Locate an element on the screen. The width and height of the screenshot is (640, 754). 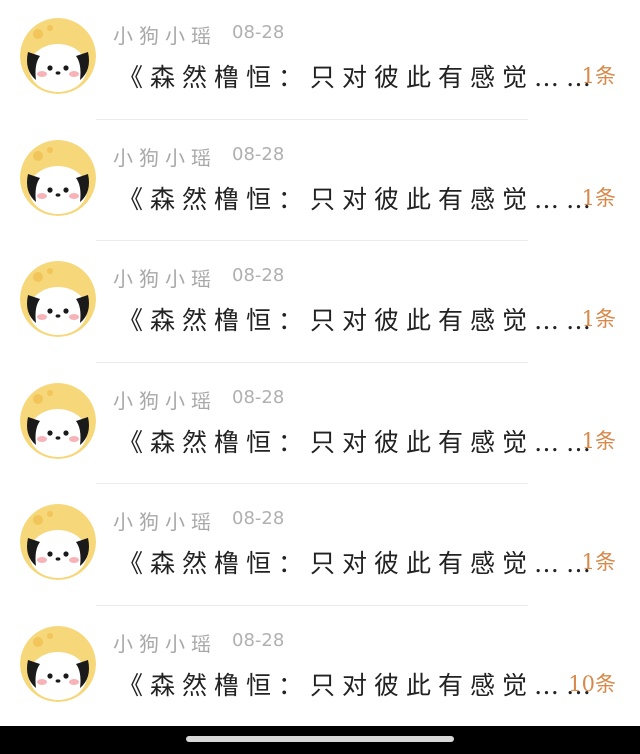
home-indicator is located at coordinates (320, 739).